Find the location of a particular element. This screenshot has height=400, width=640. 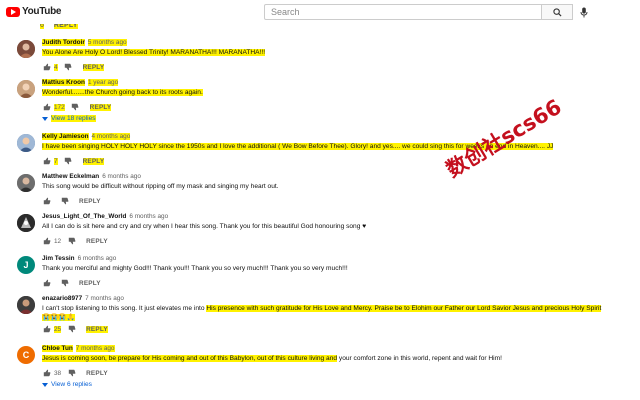

comment-author: Judith Tordoir is located at coordinates (63, 42).